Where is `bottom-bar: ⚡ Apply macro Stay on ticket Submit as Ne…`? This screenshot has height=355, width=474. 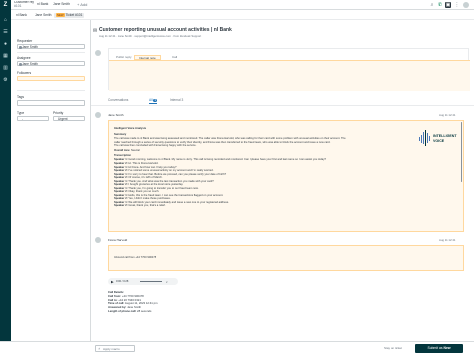 bottom-bar: ⚡ Apply macro Stay on ticket Submit as Ne… is located at coordinates (282, 348).